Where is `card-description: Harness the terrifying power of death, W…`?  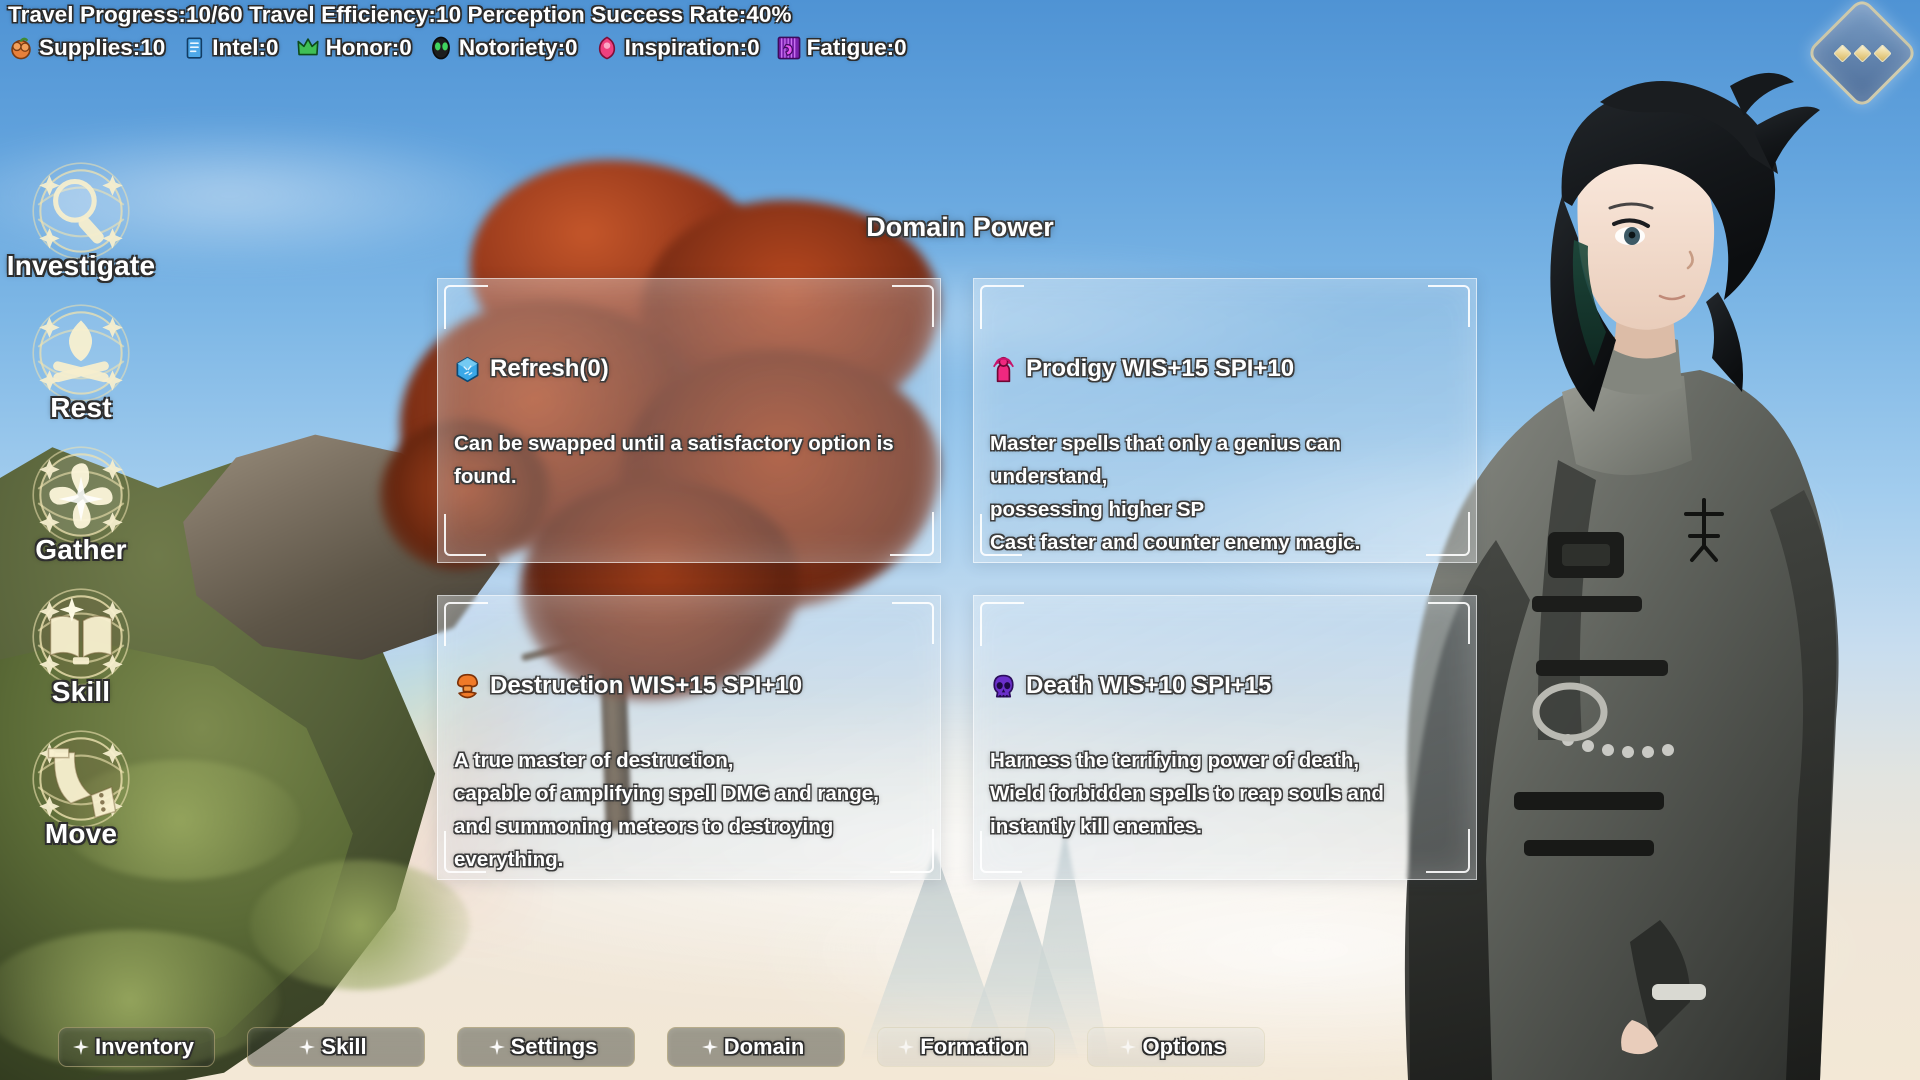
card-description: Harness the terrifying power of death, W… is located at coordinates (1225, 793).